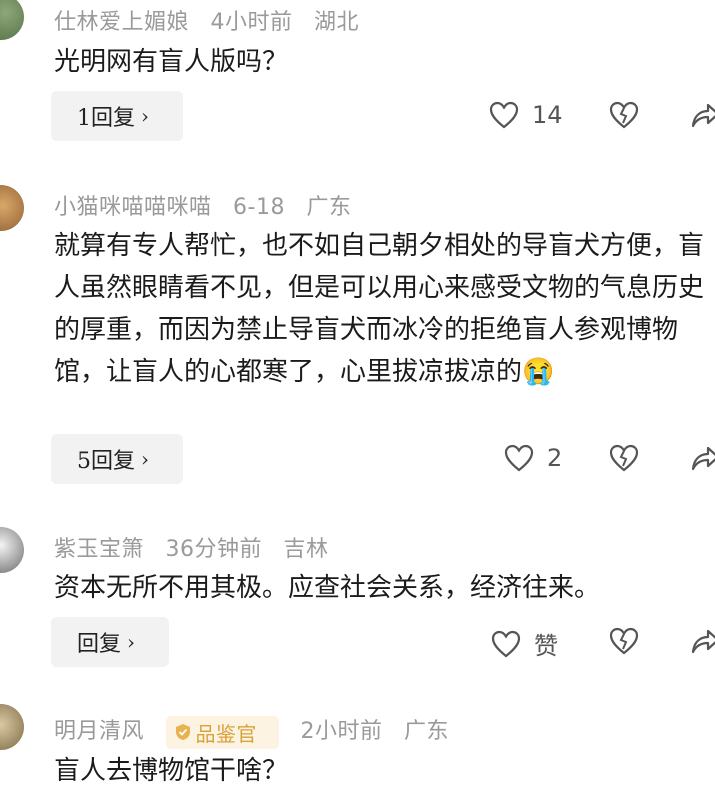 The height and width of the screenshot is (798, 715). I want to click on like-button: 2, so click(532, 458).